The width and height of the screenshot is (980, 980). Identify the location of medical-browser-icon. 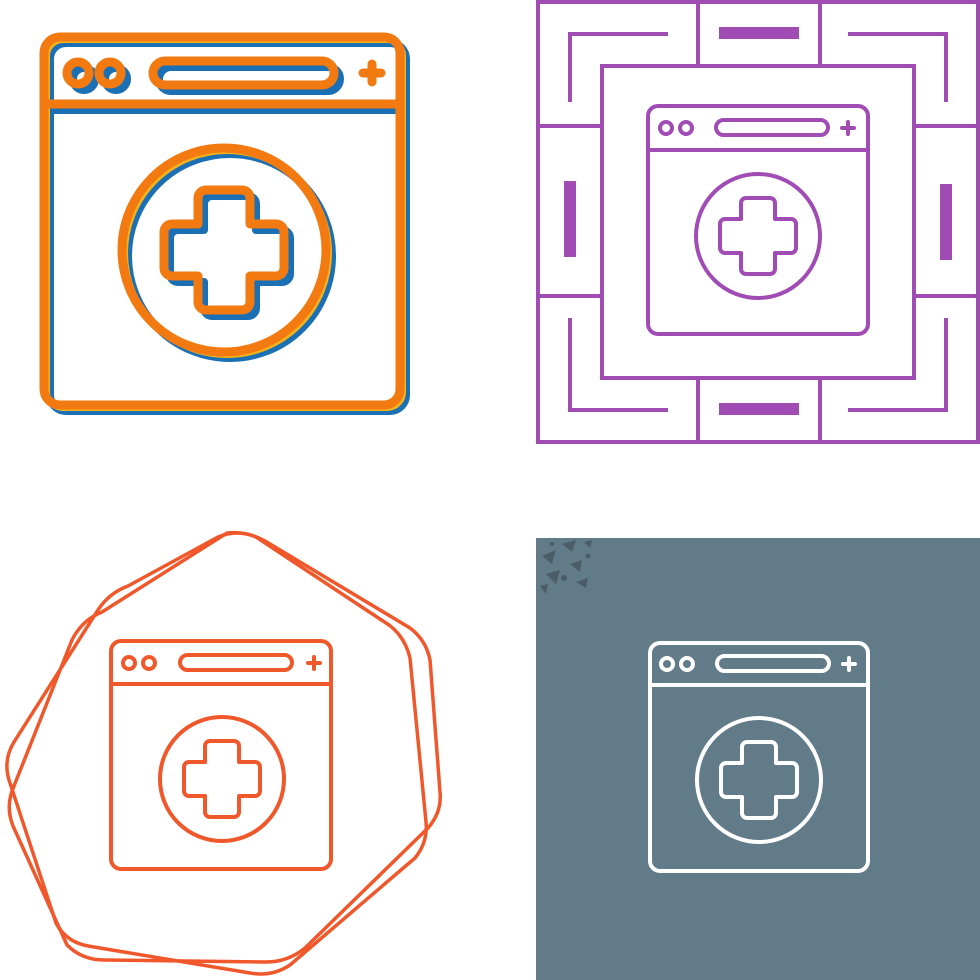
(224, 223).